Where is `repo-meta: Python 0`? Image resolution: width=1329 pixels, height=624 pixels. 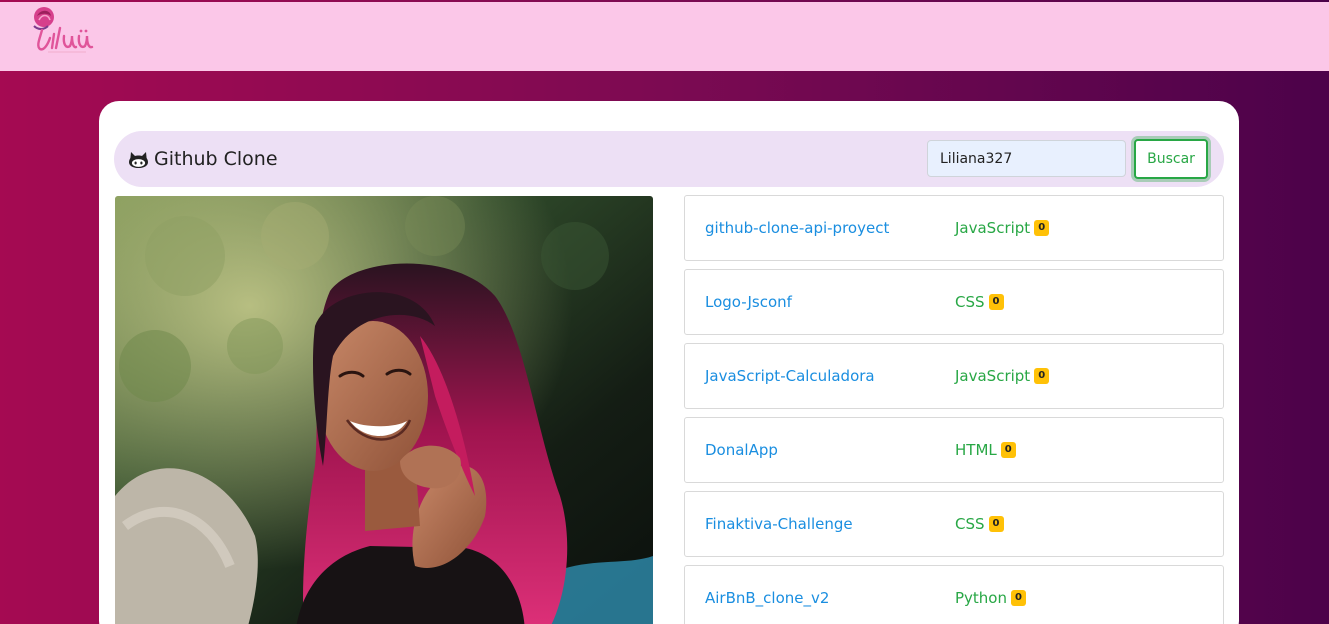
repo-meta: Python 0 is located at coordinates (990, 595).